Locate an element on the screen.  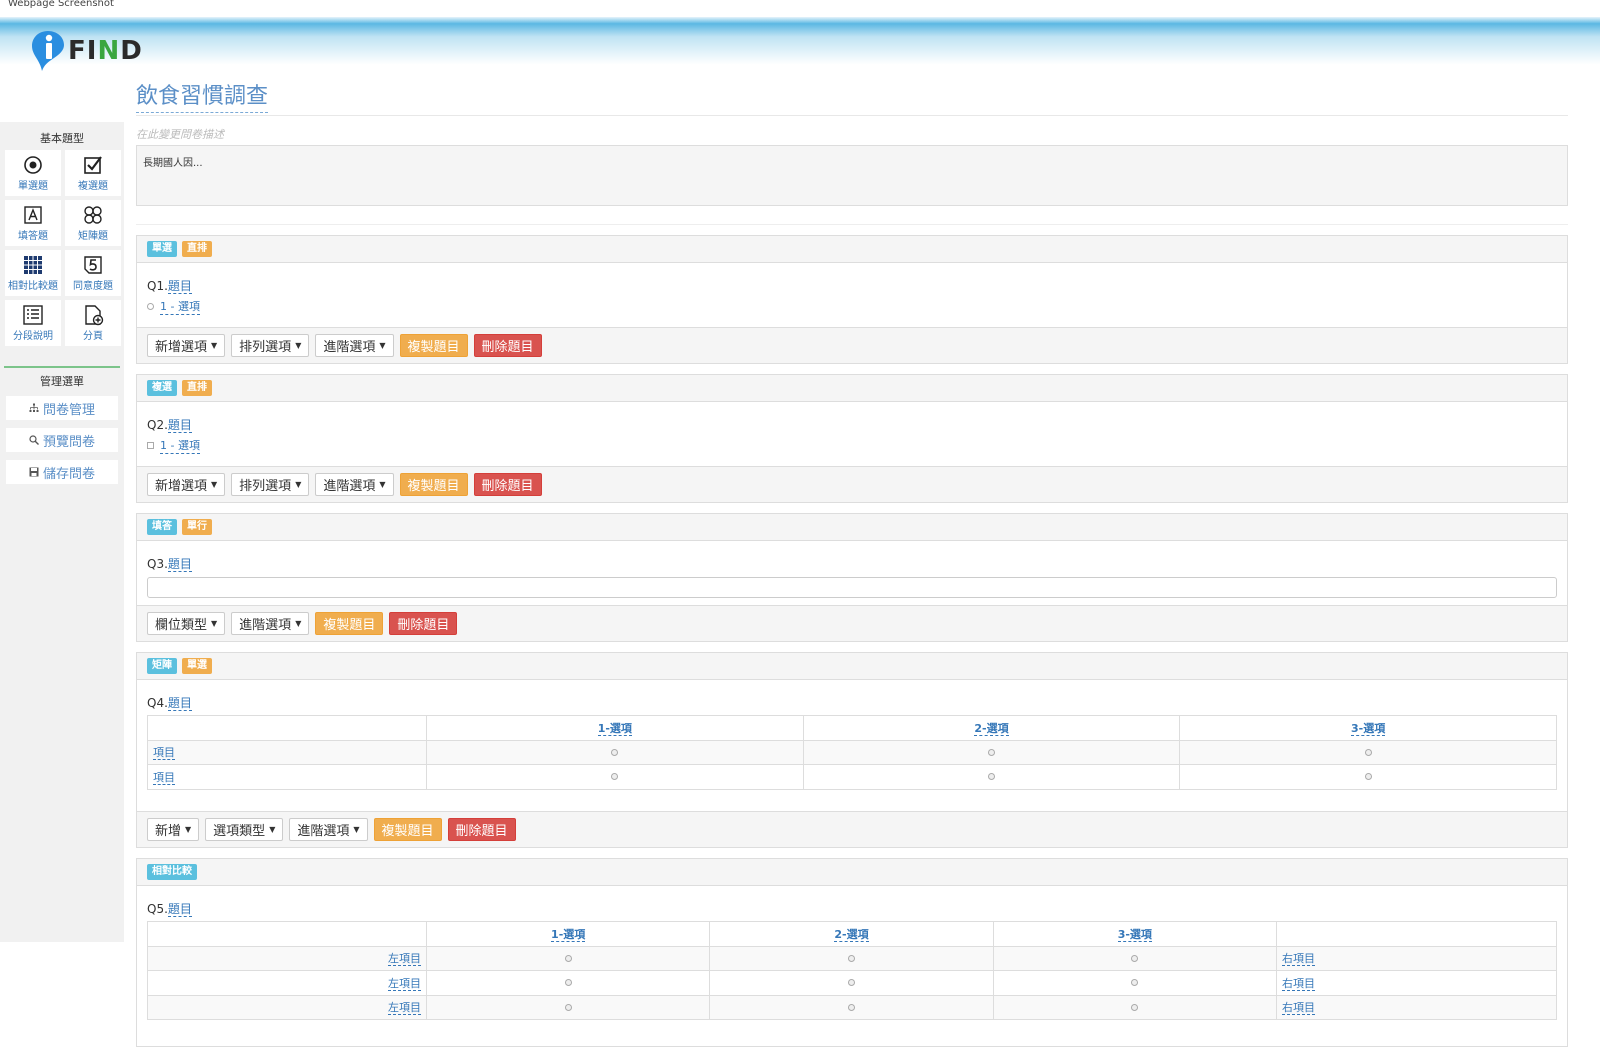
compare-column-label: 2-選項 is located at coordinates (851, 934).